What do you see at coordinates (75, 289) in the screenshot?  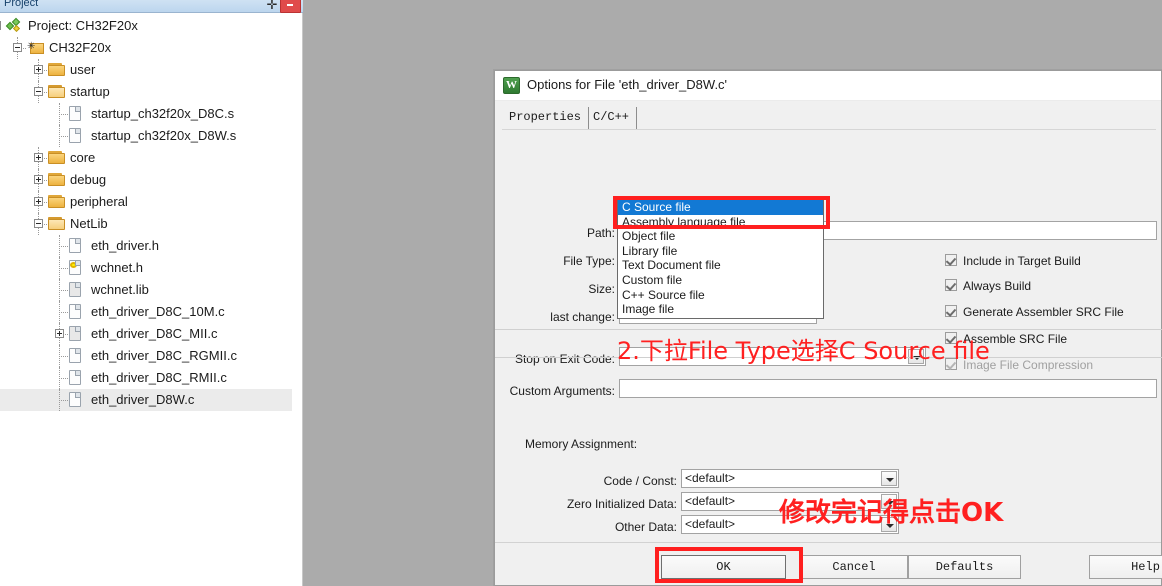 I see `file-gray-icon` at bounding box center [75, 289].